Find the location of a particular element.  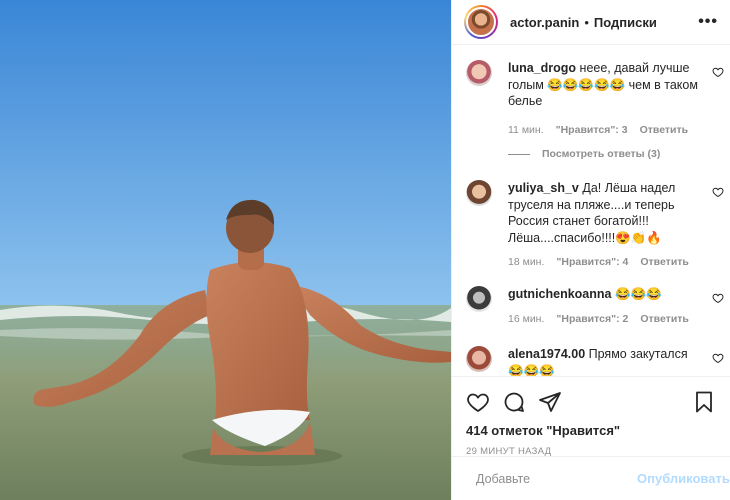

comment-bubble-icon is located at coordinates (514, 402).